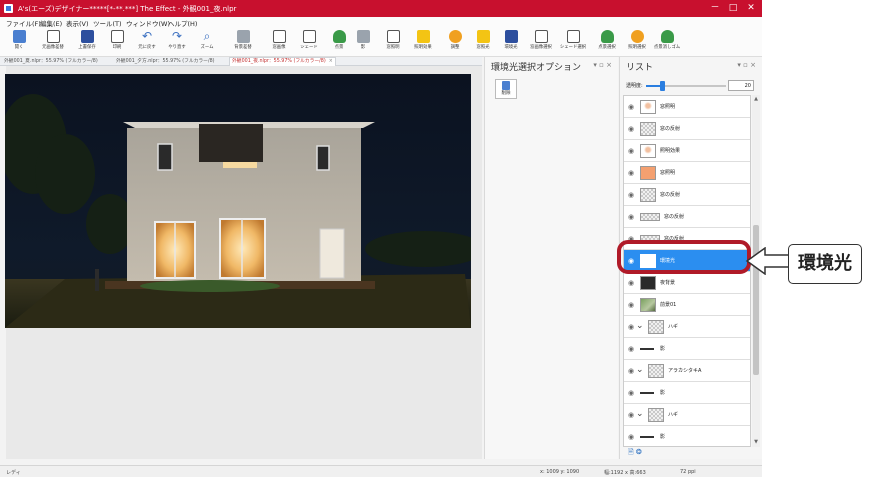 This screenshot has width=872, height=477. Describe the element at coordinates (741, 85) in the screenshot. I see `opacity-input: 20` at that location.